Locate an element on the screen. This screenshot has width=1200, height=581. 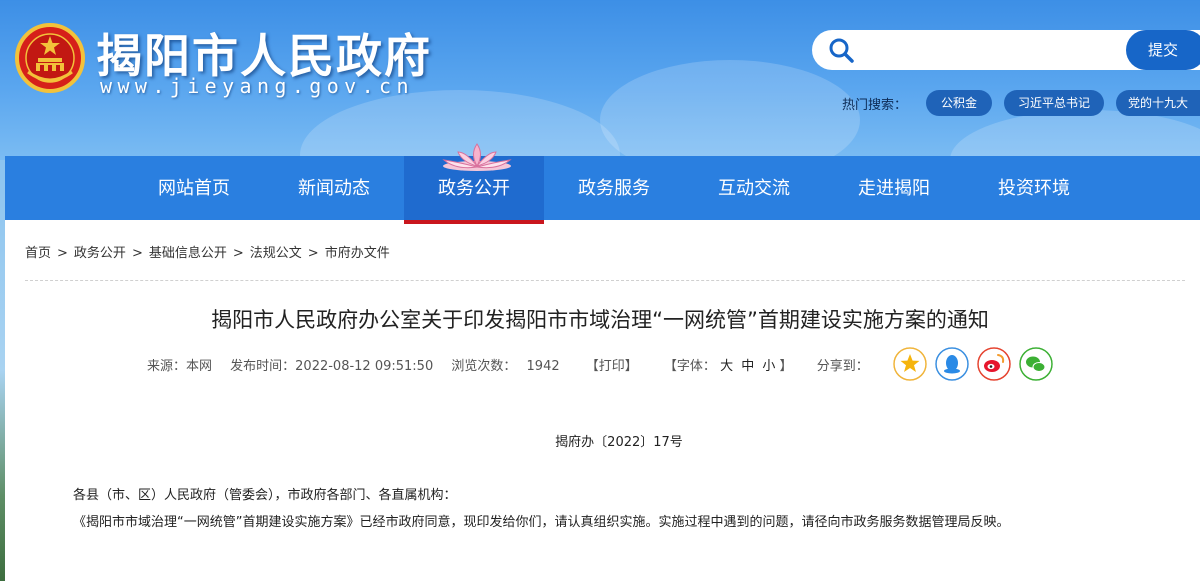
font-size-label-close: 】 is located at coordinates (786, 366).